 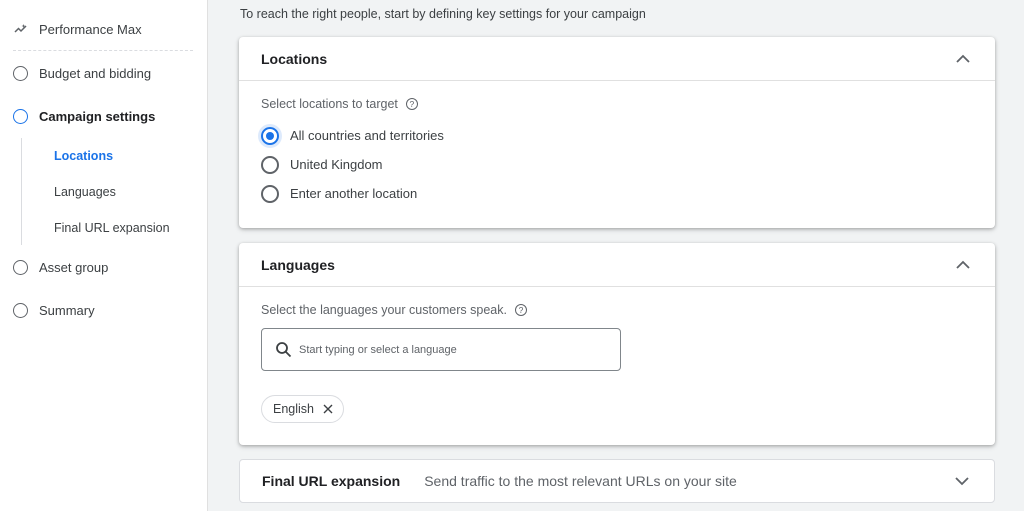 I want to click on radio-another-location: Enter another location, so click(x=617, y=193).